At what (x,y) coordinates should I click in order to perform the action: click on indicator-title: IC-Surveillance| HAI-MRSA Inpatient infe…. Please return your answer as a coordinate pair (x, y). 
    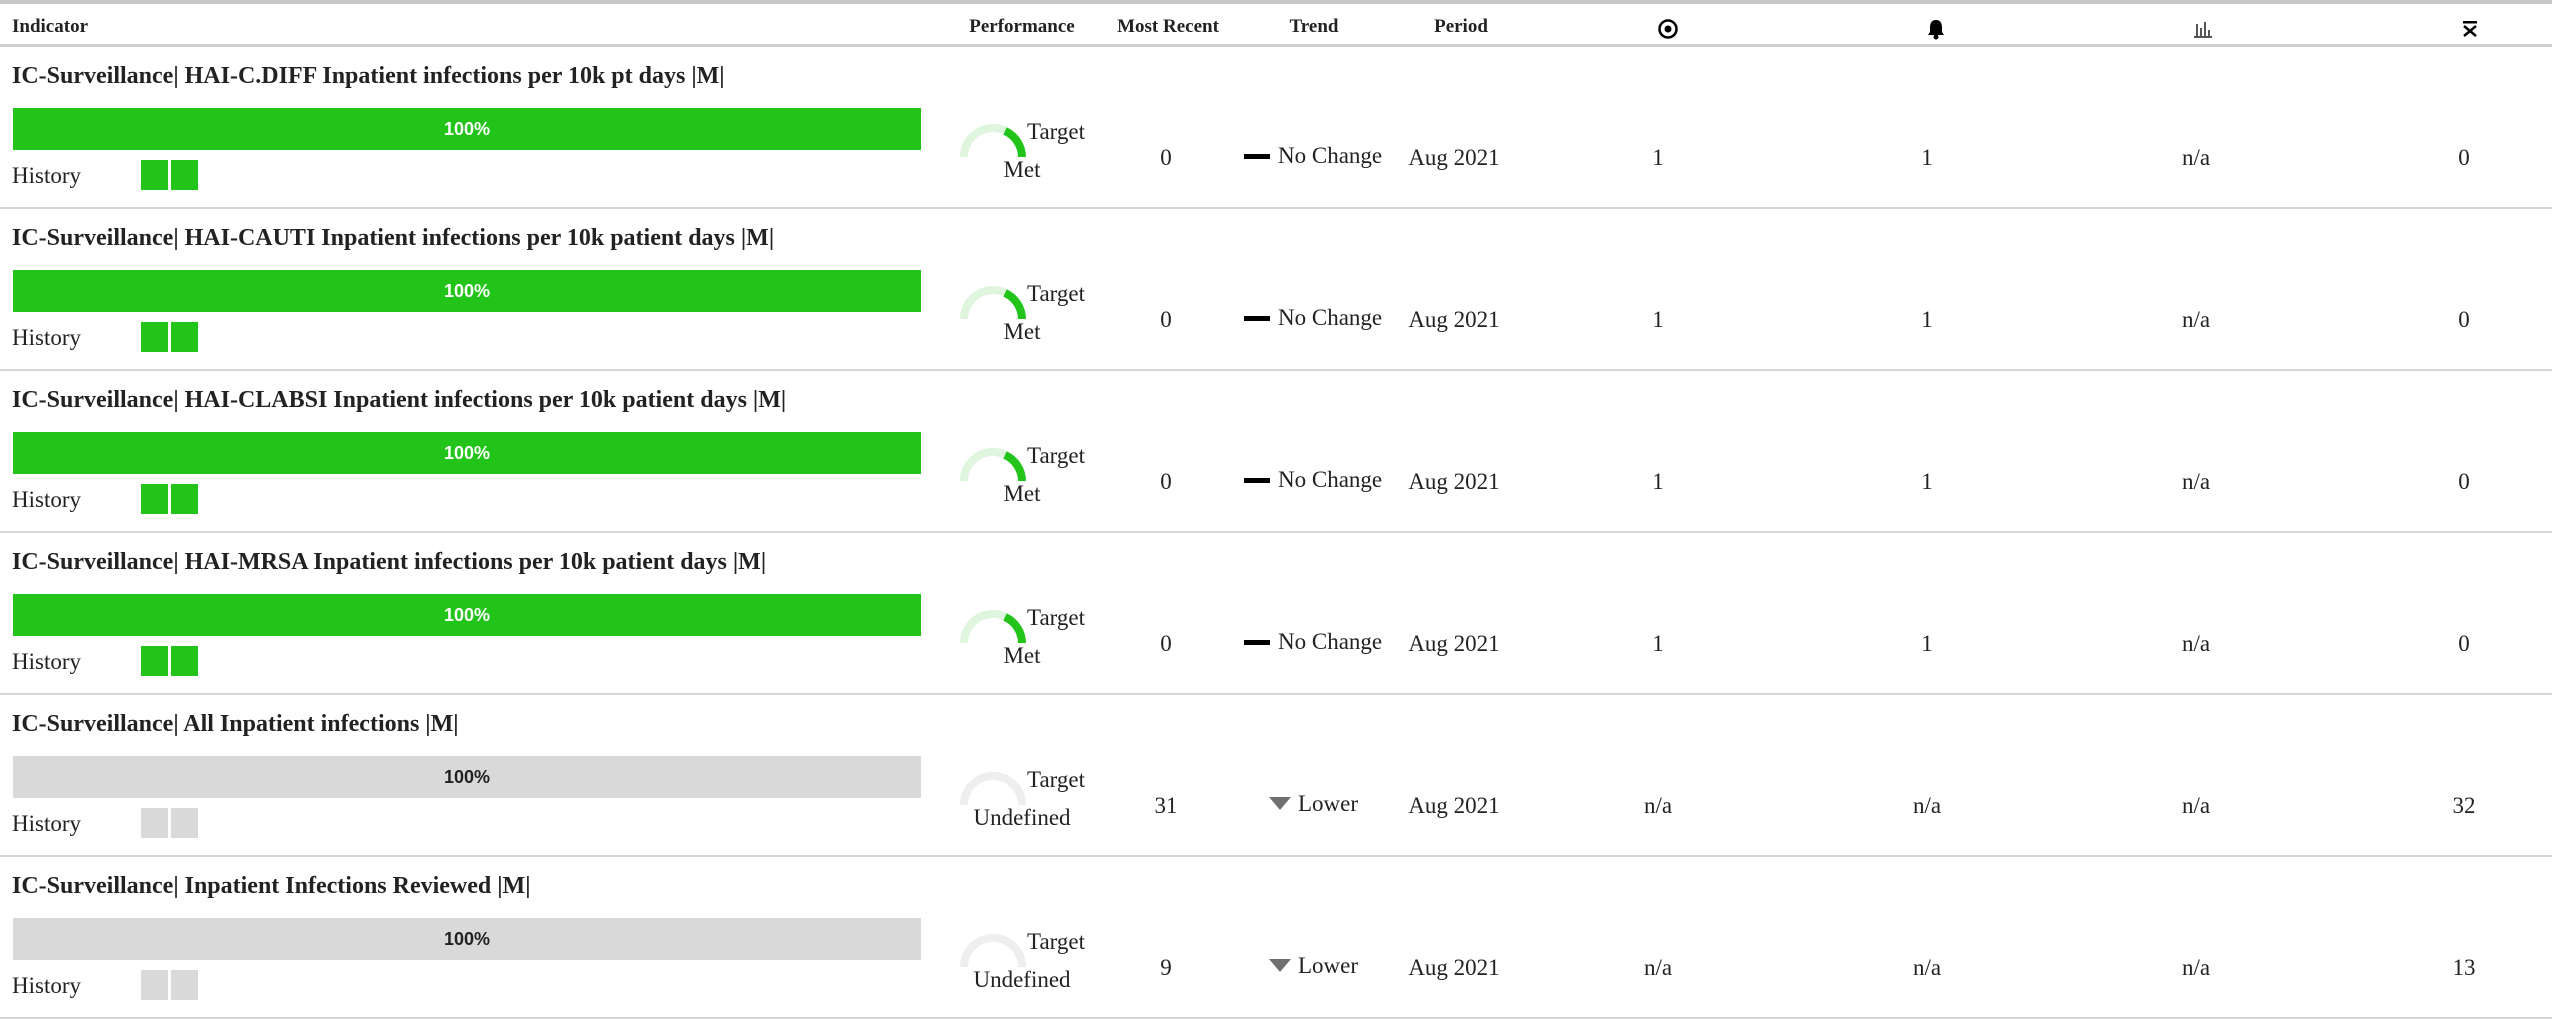
    Looking at the image, I should click on (389, 562).